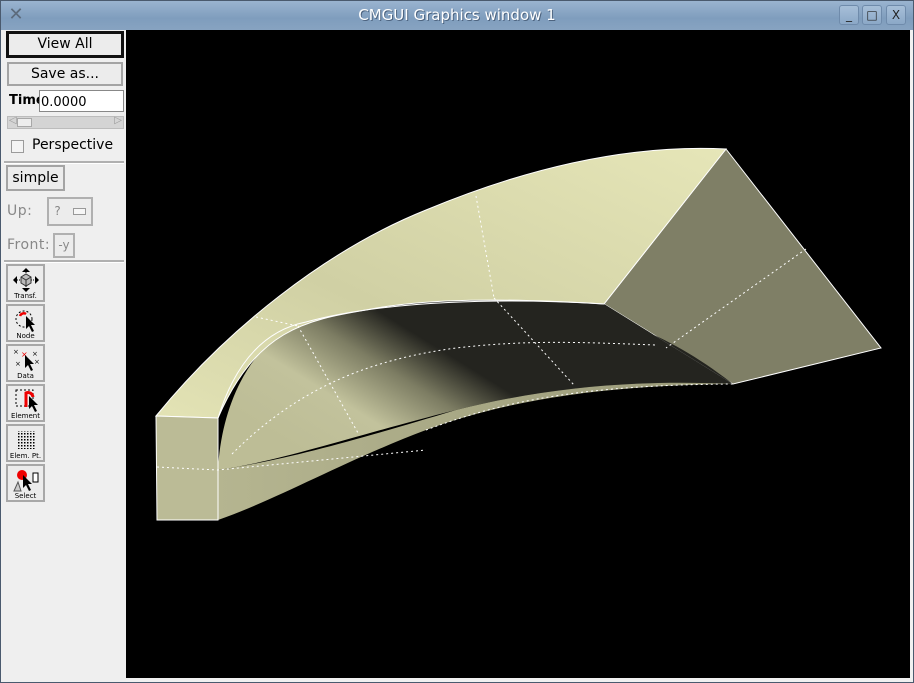 This screenshot has height=683, width=914. What do you see at coordinates (26, 359) in the screenshot?
I see `data-tool-icon: × × × × ×` at bounding box center [26, 359].